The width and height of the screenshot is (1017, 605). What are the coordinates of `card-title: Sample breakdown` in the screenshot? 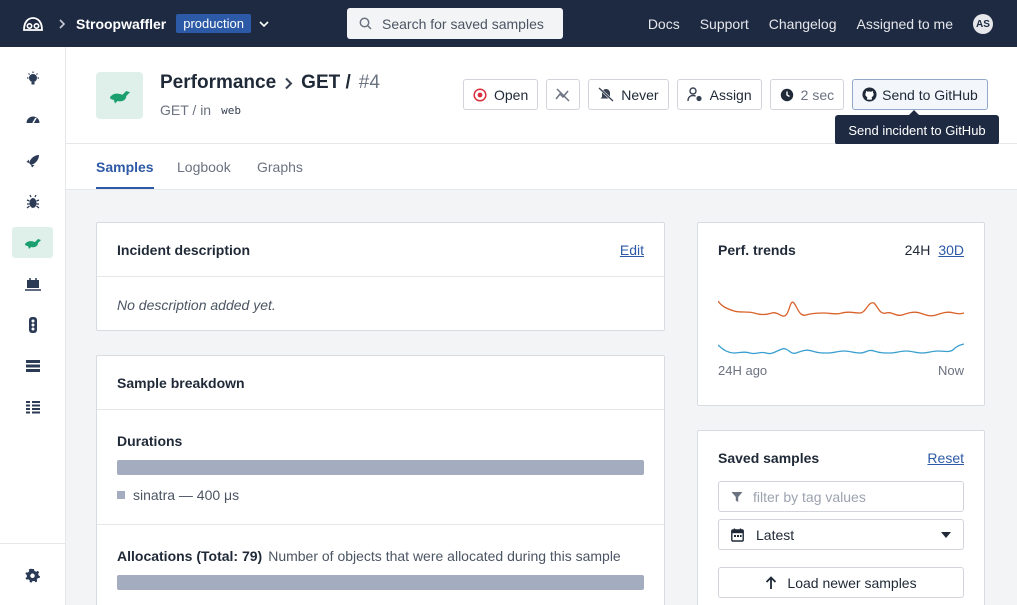 It's located at (181, 382).